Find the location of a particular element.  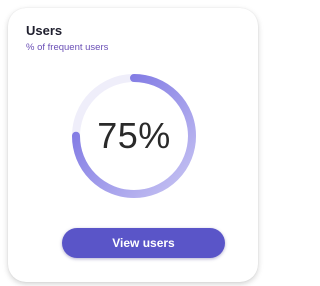

gauge-value: 75% is located at coordinates (134, 135).